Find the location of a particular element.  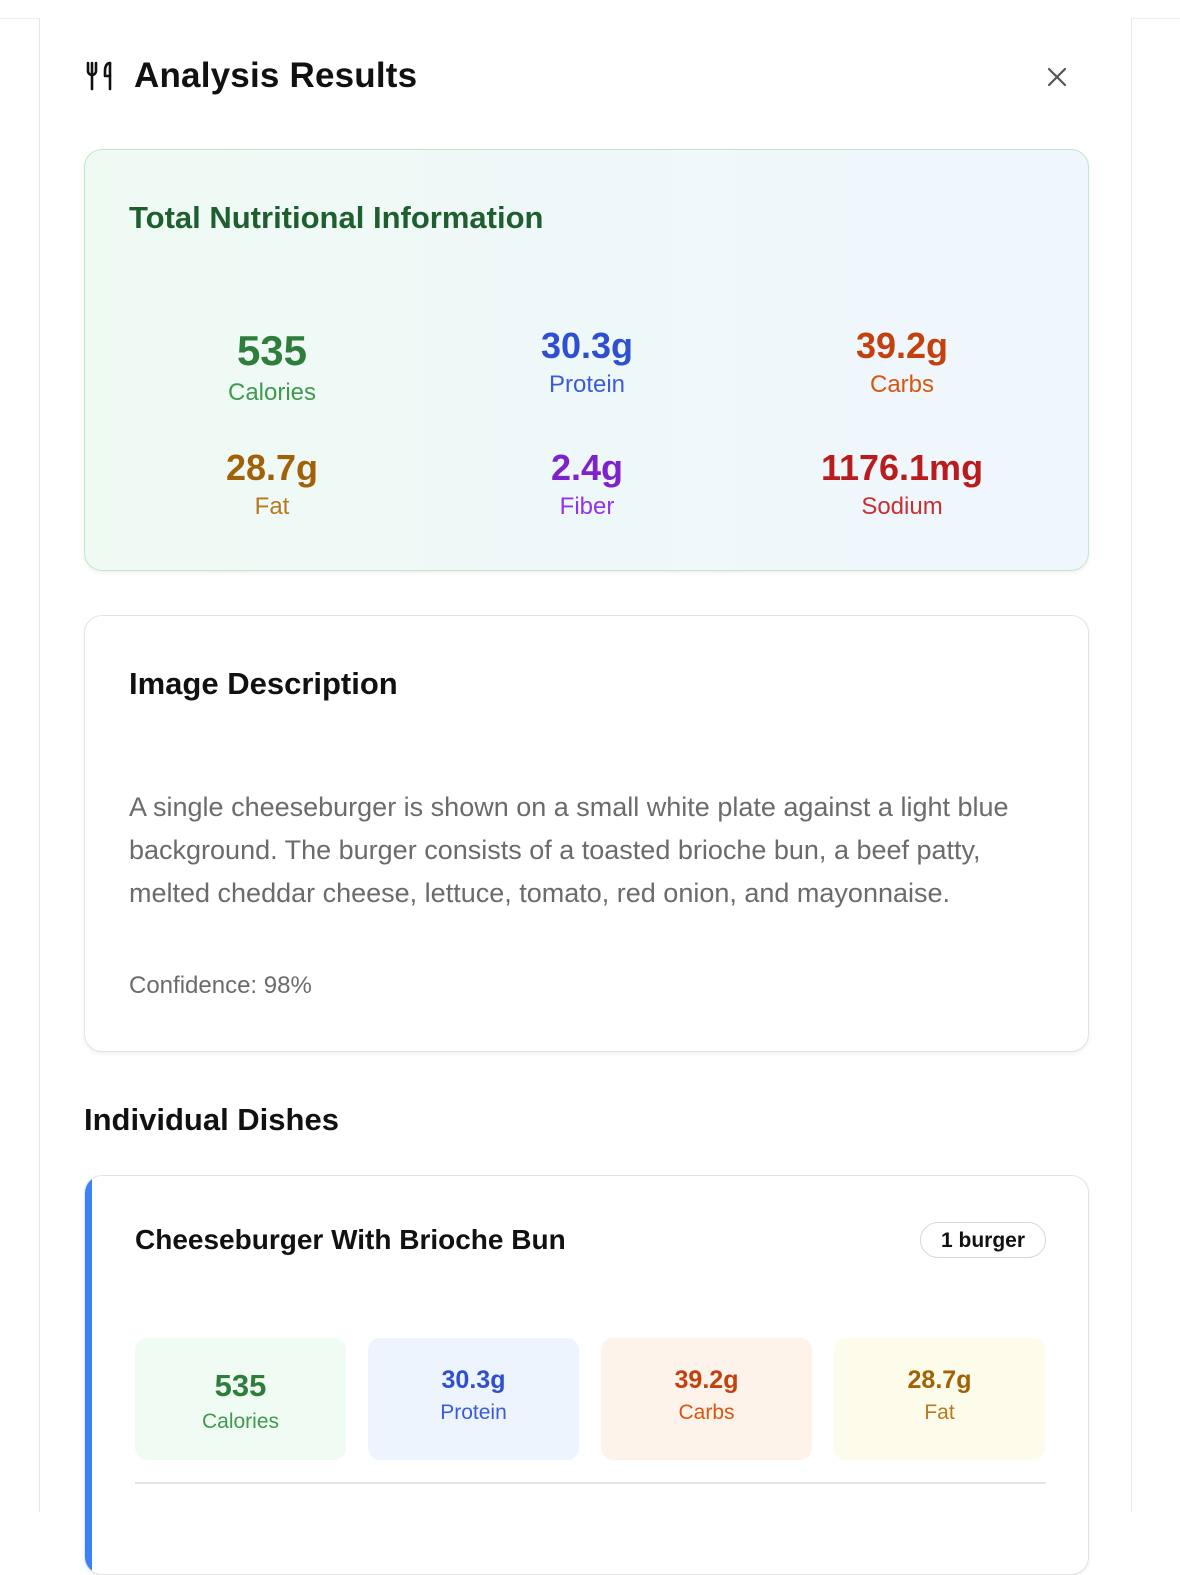

total-sodium-value: 1176.1mg is located at coordinates (902, 467).